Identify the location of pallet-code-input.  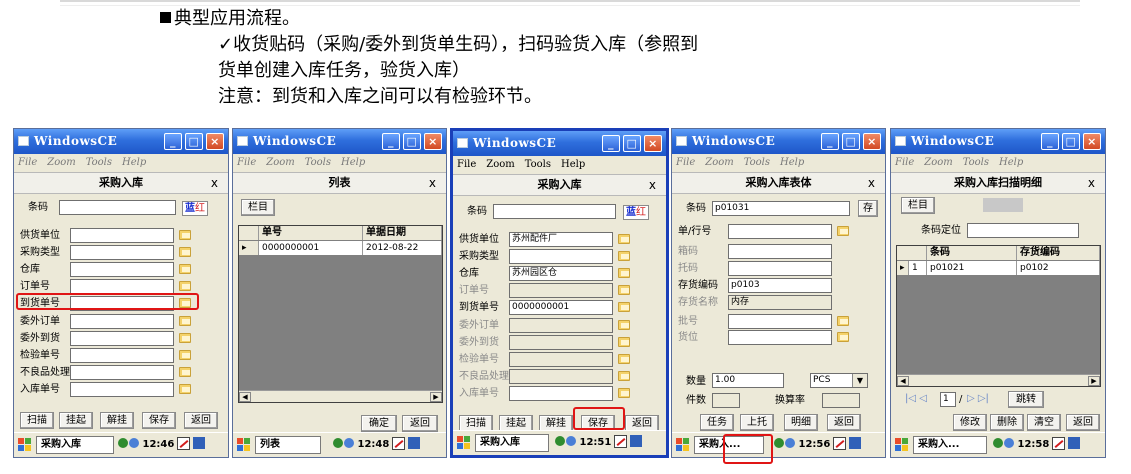
(780, 268).